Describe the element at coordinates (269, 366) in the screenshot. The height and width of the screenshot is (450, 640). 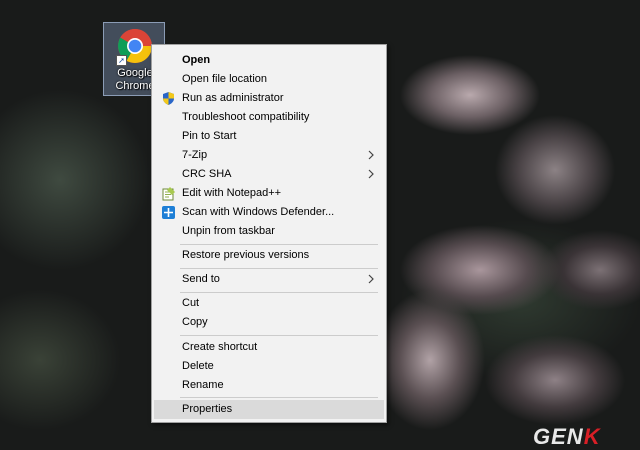
I see `menu-item-delete: Delete` at that location.